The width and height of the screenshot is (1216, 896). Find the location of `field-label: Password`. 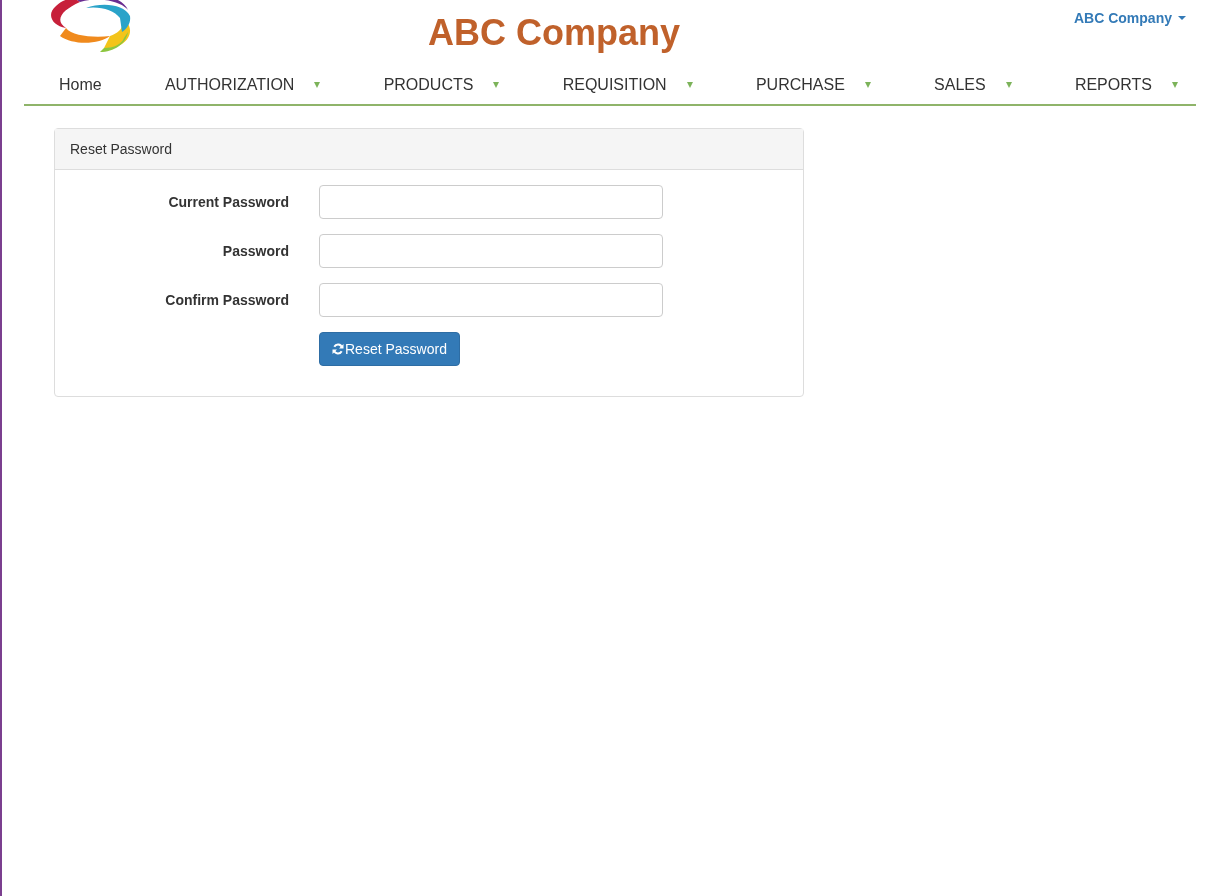

field-label: Password is located at coordinates (255, 251).